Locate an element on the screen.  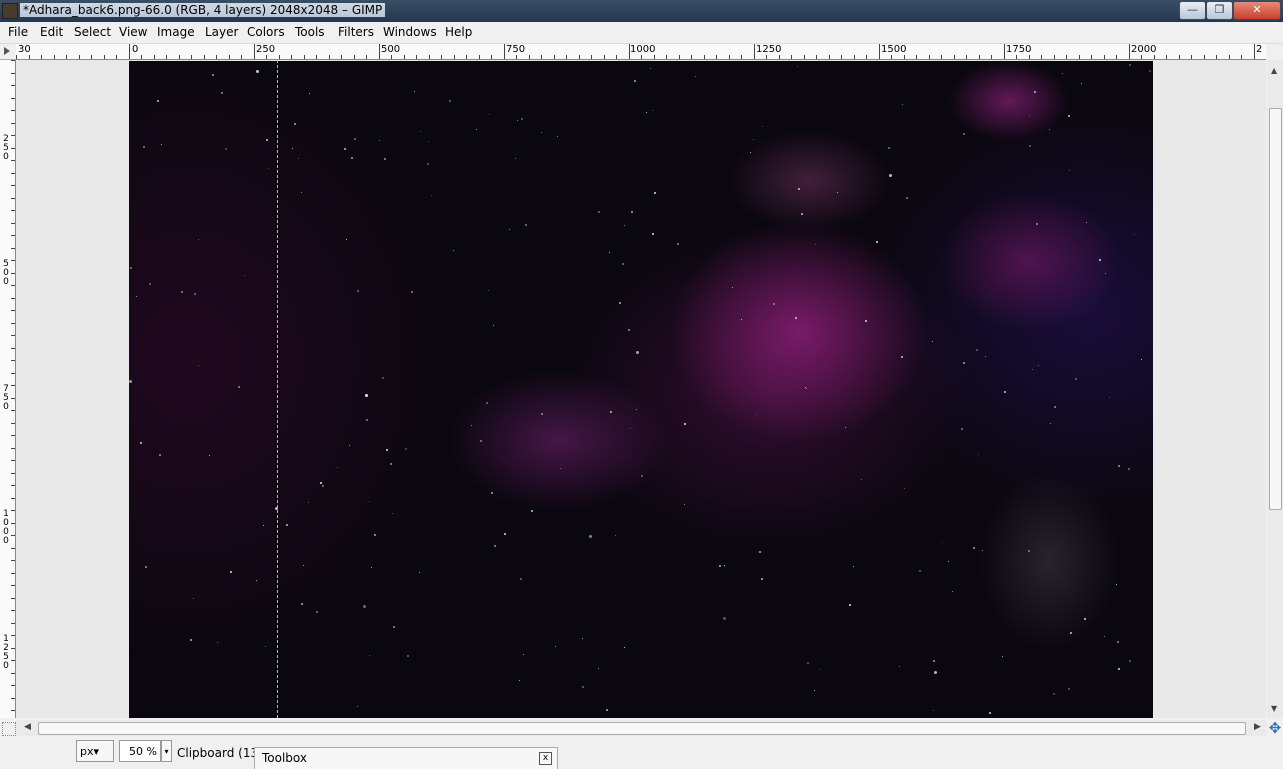
minimize-button: — is located at coordinates (1192, 10).